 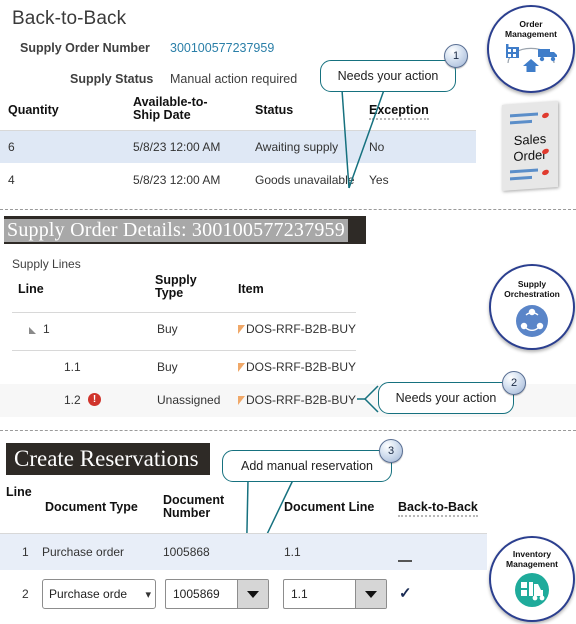 I want to click on factory-truck-home-icon, so click(x=531, y=58).